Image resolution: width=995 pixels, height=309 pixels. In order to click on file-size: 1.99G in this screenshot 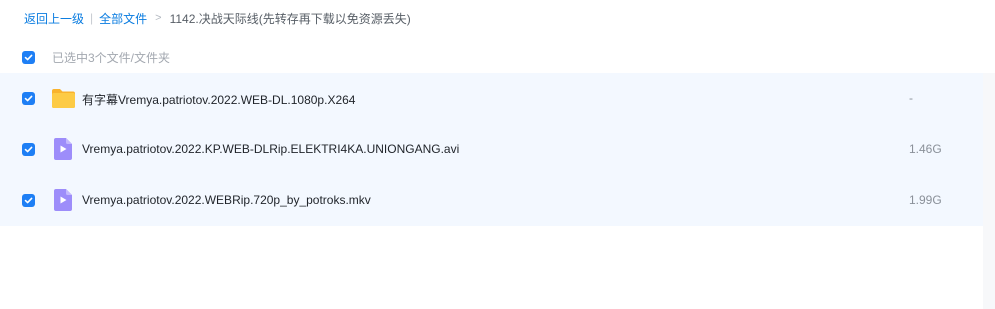, I will do `click(925, 200)`.